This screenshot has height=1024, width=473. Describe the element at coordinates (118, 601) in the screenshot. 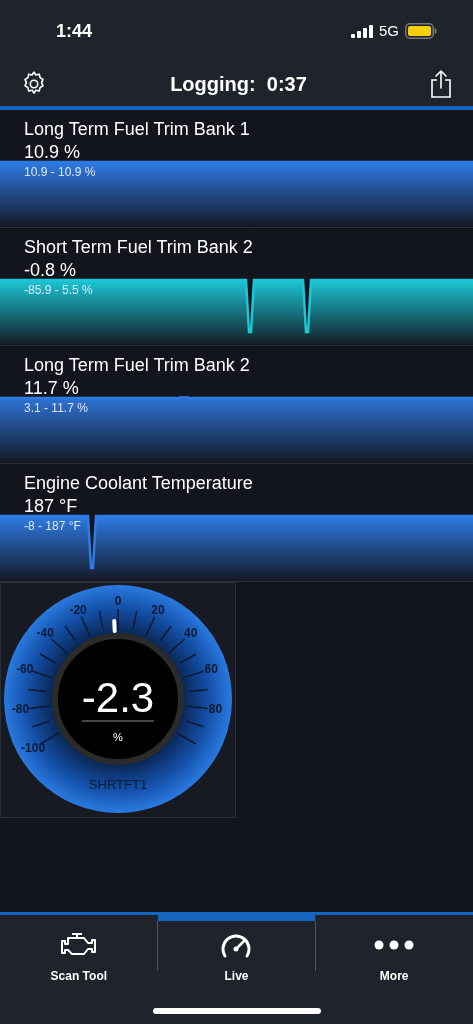

I see `scale-label: 0` at that location.